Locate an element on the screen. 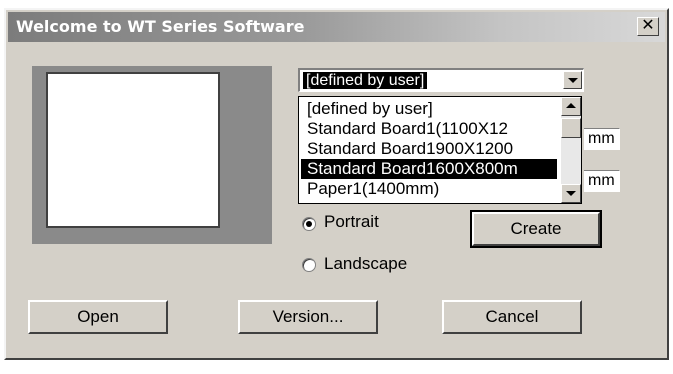  board-size-option: Paper1(1400mm) is located at coordinates (429, 189).